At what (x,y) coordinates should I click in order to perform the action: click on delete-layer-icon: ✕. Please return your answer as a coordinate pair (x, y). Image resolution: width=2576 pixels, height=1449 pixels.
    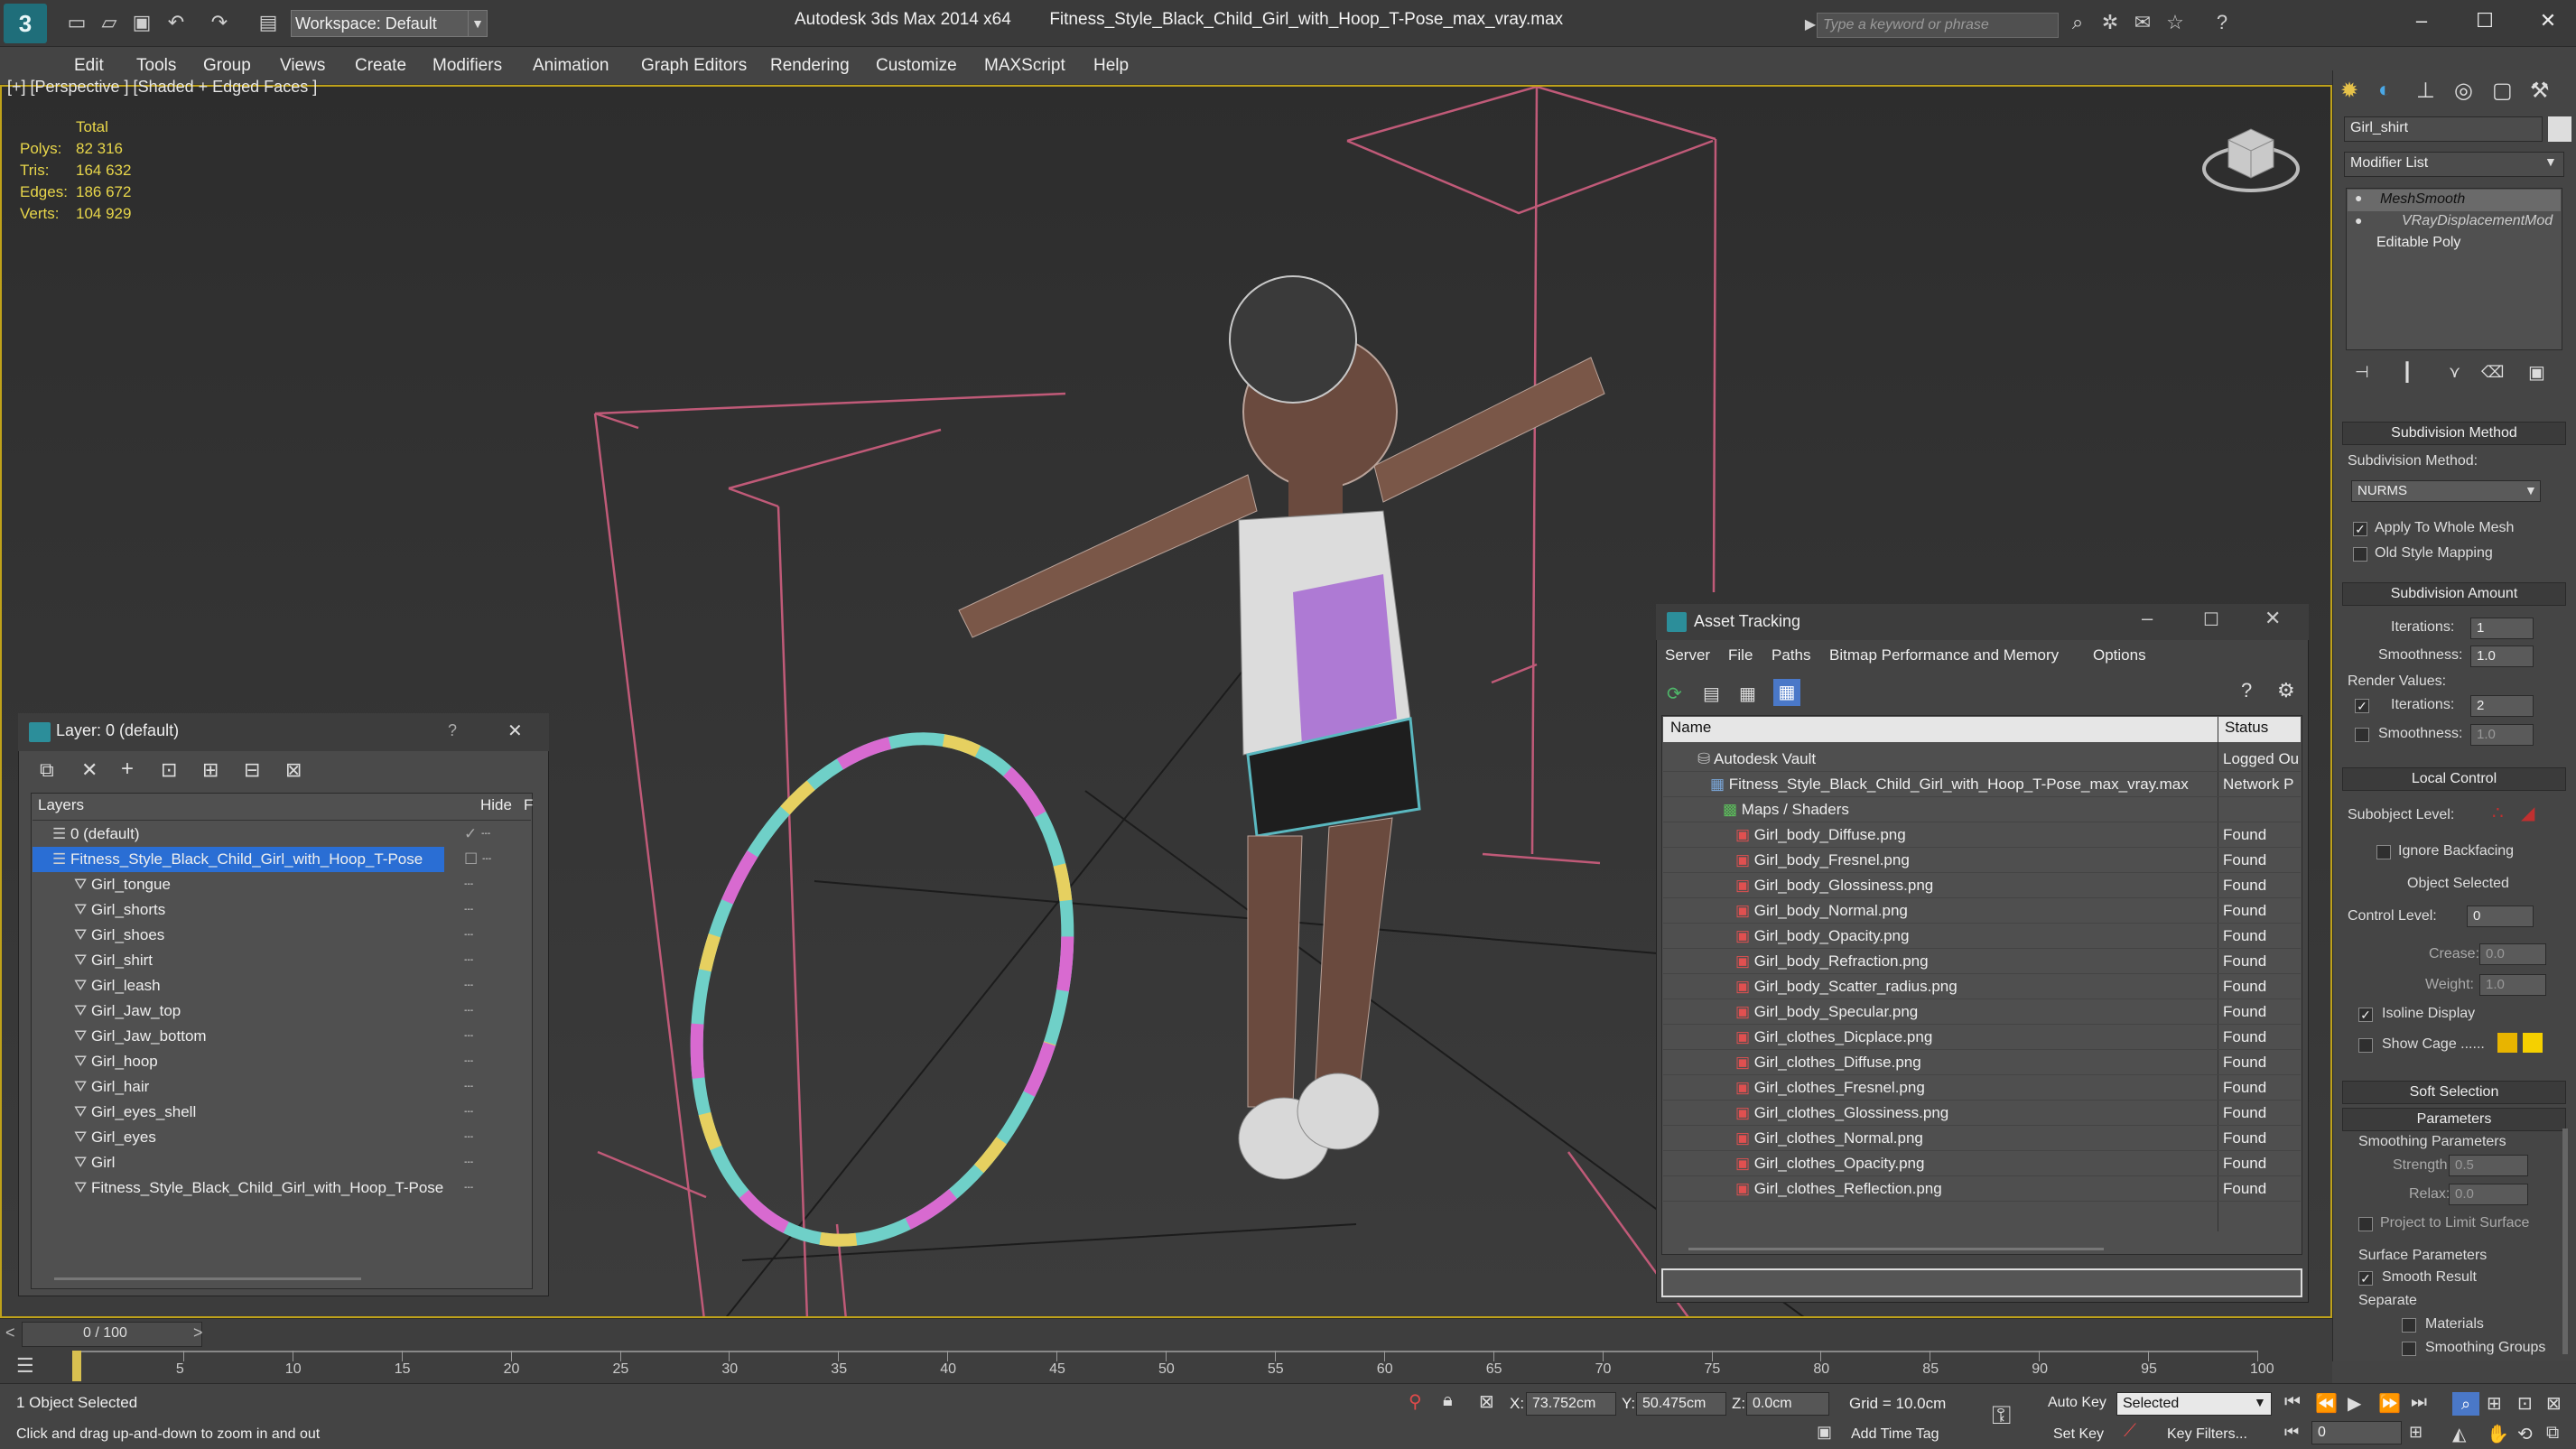
    Looking at the image, I should click on (89, 770).